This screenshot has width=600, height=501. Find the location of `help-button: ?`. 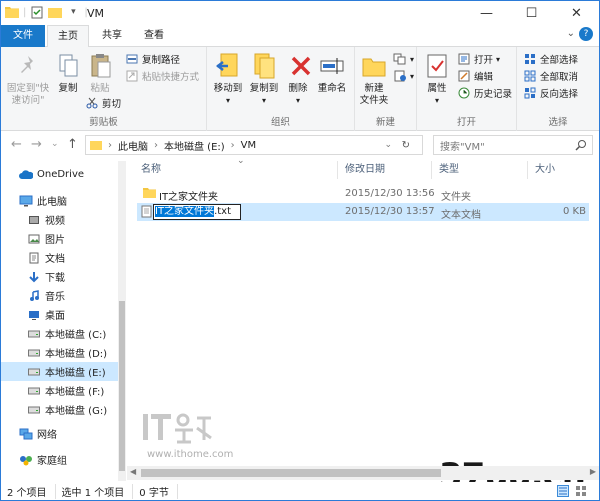

help-button: ? is located at coordinates (586, 34).